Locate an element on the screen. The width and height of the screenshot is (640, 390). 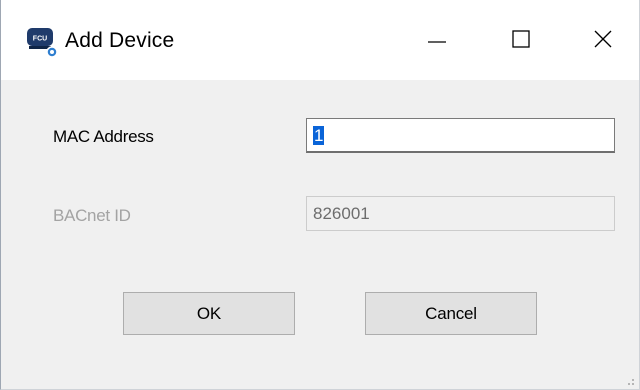
fcu-device-icon: FCU is located at coordinates (43, 42).